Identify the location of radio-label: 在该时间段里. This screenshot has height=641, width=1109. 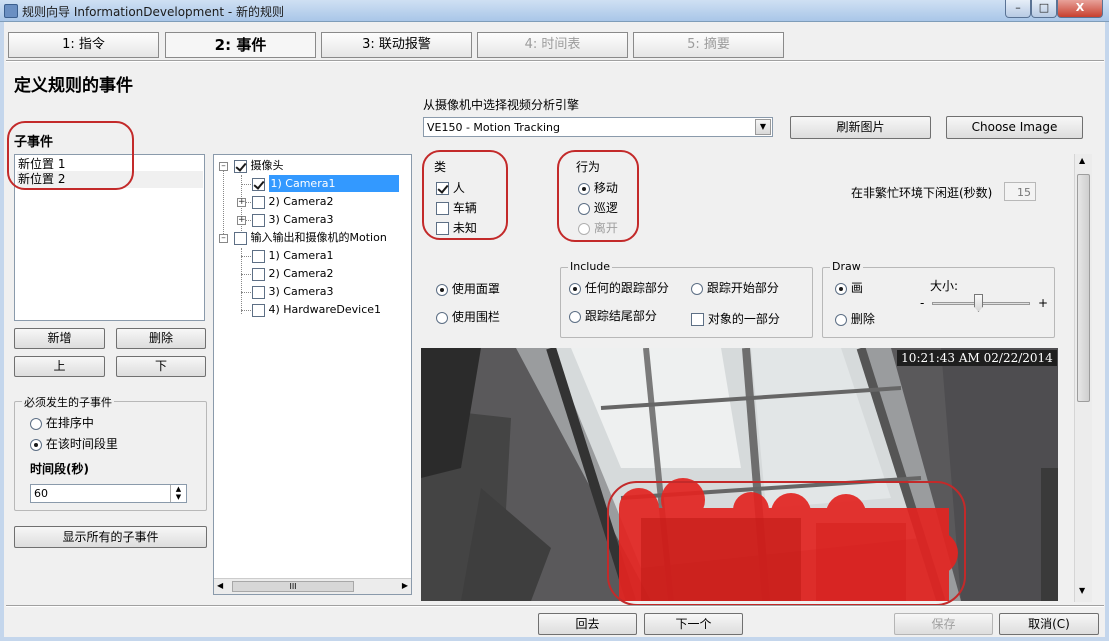
(81, 444).